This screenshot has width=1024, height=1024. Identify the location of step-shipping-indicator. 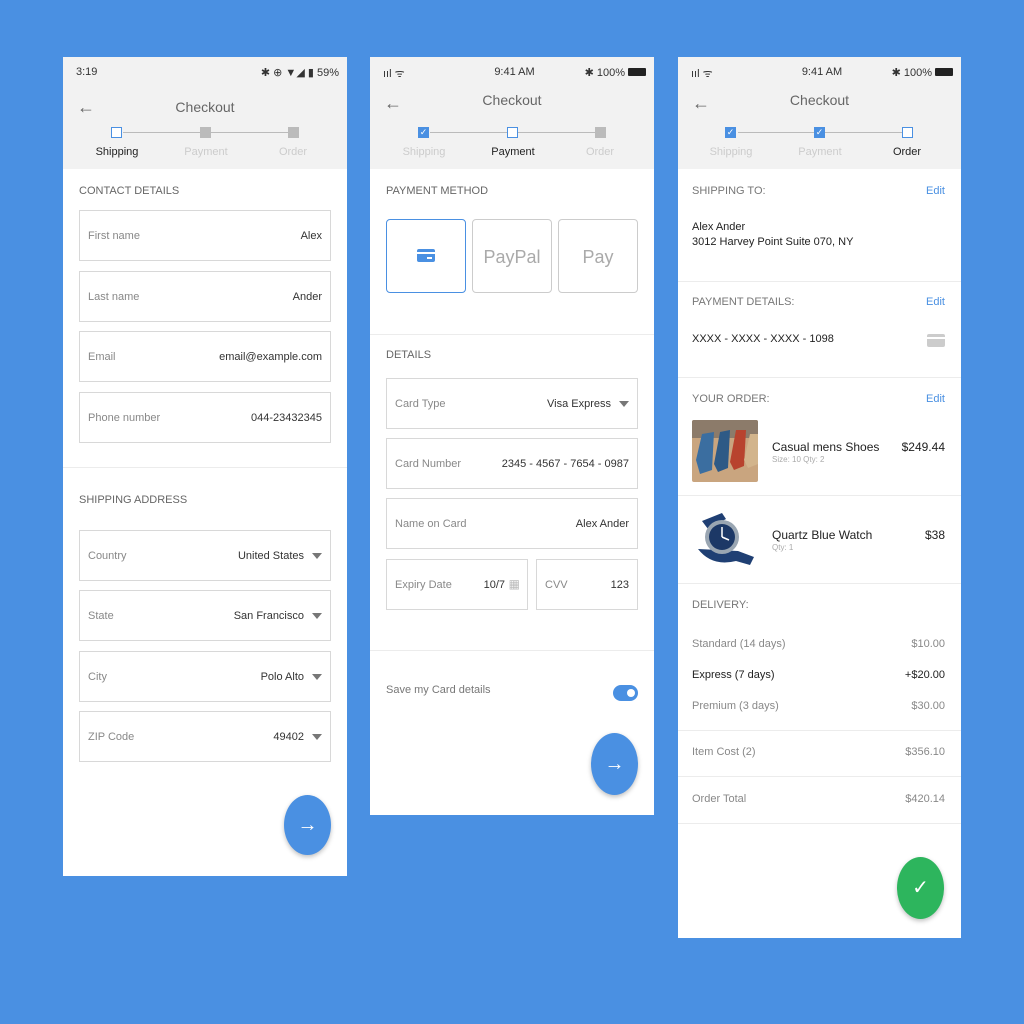
(116, 132).